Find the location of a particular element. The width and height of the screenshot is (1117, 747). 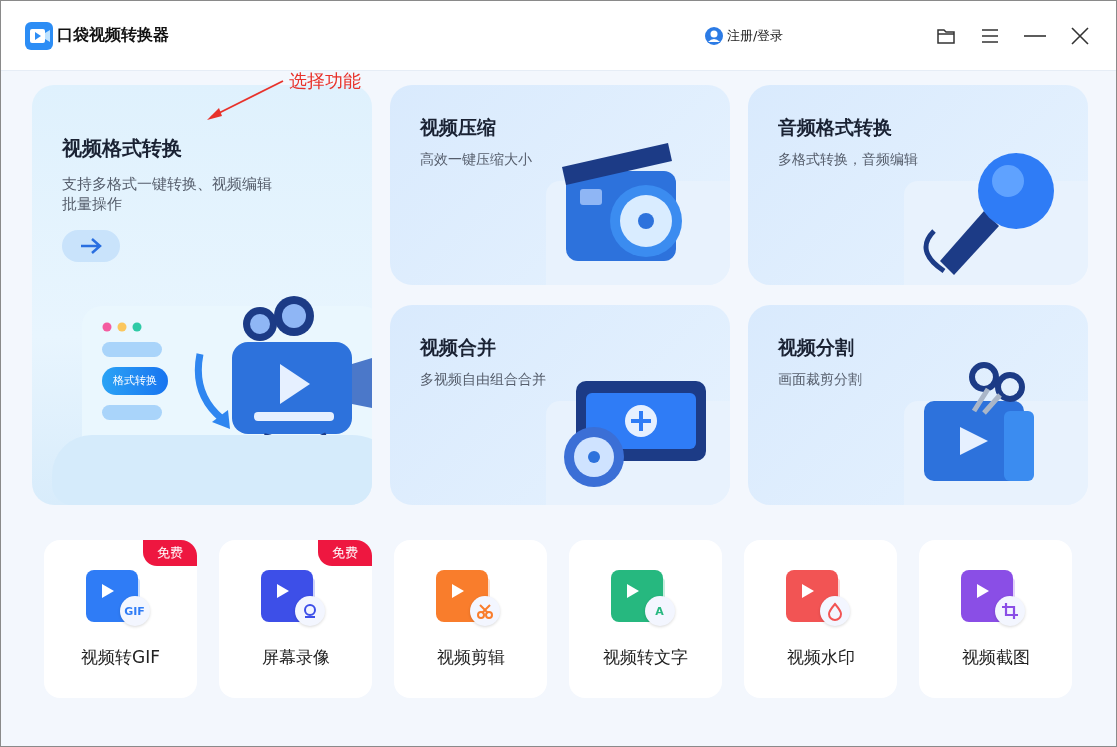

minimize-button is located at coordinates (1035, 35).